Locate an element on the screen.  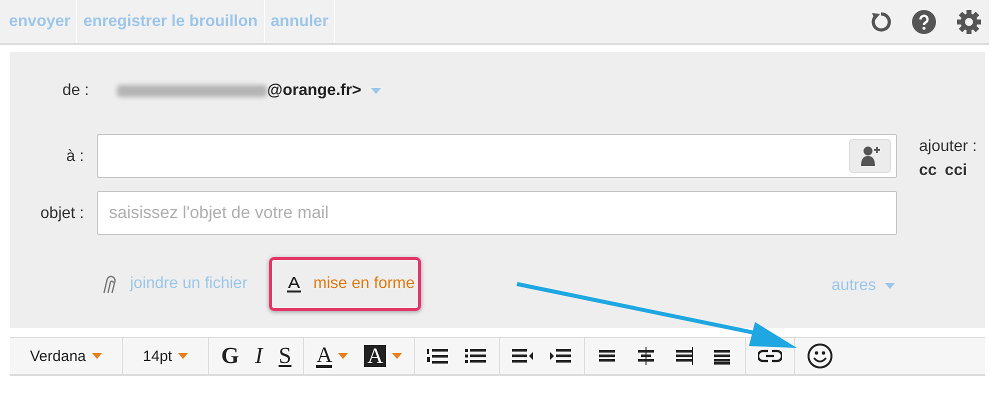
person-add-icon is located at coordinates (870, 156).